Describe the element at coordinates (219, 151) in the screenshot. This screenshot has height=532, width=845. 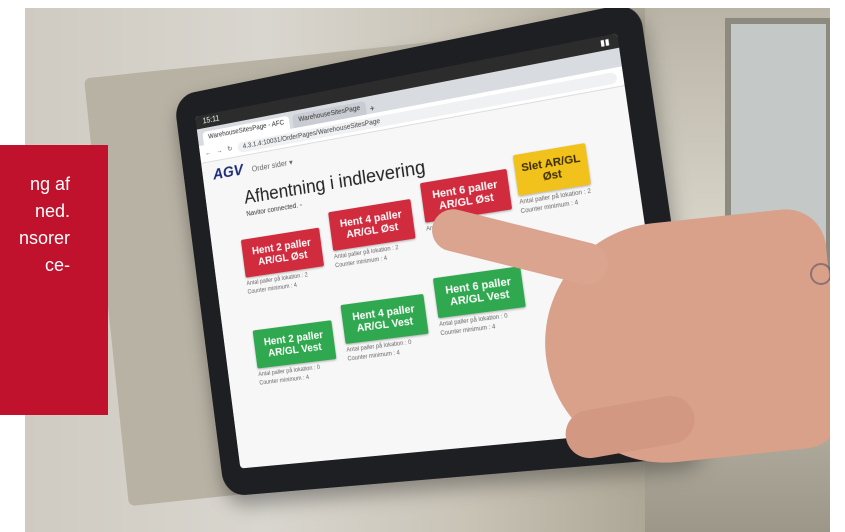
I see `forward-icon: →` at that location.